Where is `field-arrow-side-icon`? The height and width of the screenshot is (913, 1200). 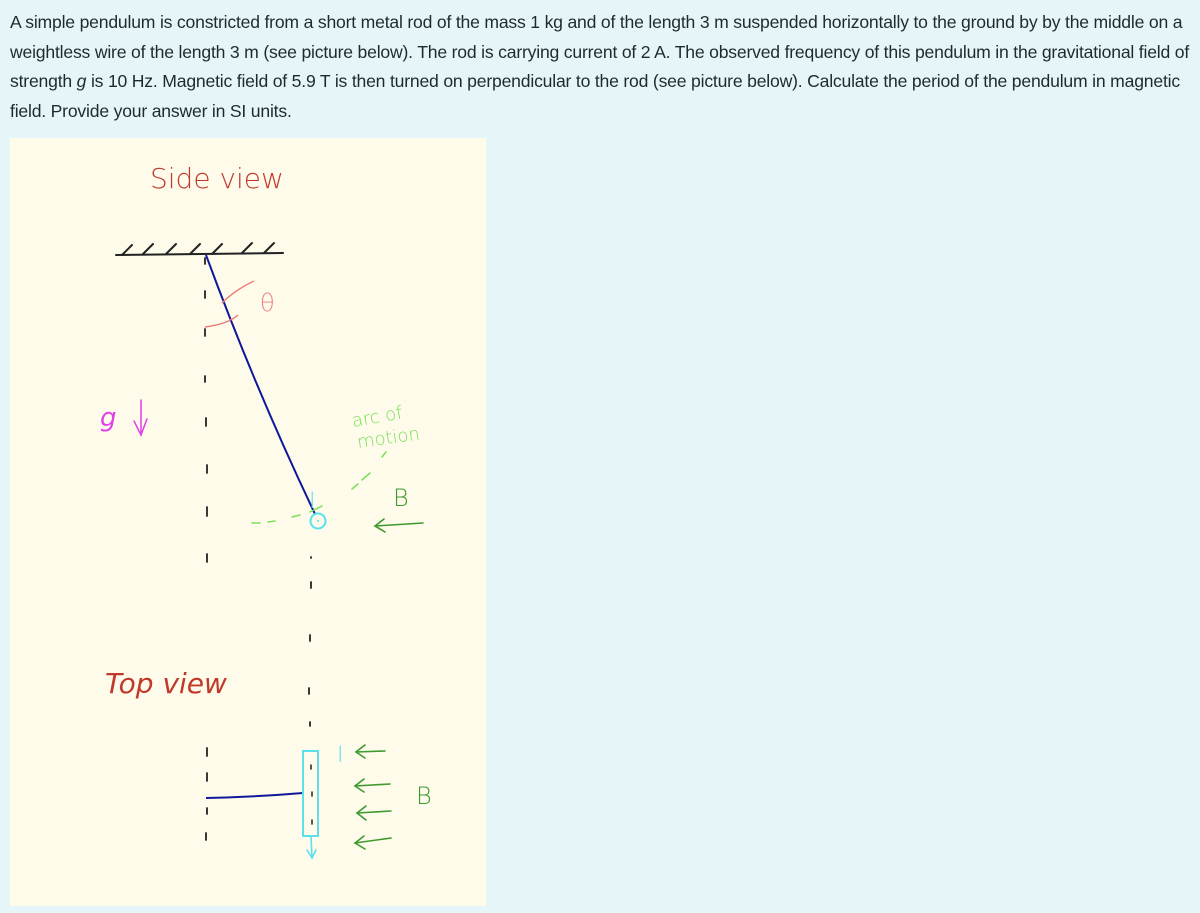
field-arrow-side-icon is located at coordinates (398, 525).